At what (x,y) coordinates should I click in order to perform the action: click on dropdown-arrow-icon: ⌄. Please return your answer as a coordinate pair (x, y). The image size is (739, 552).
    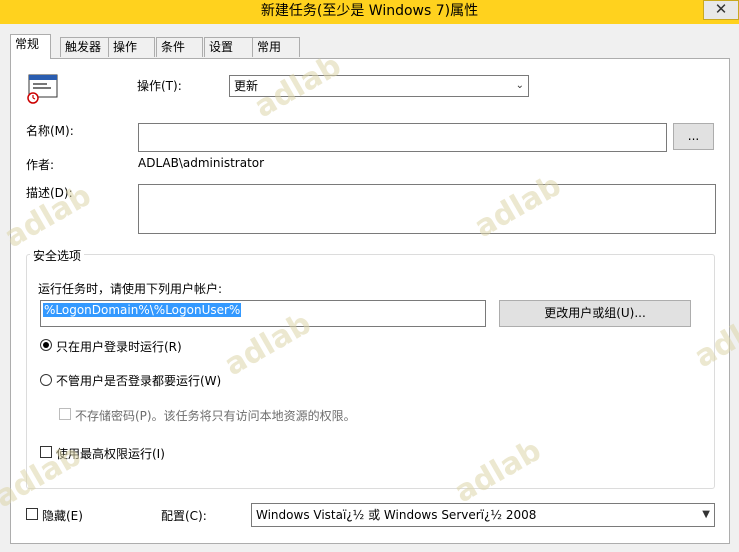
    Looking at the image, I should click on (519, 85).